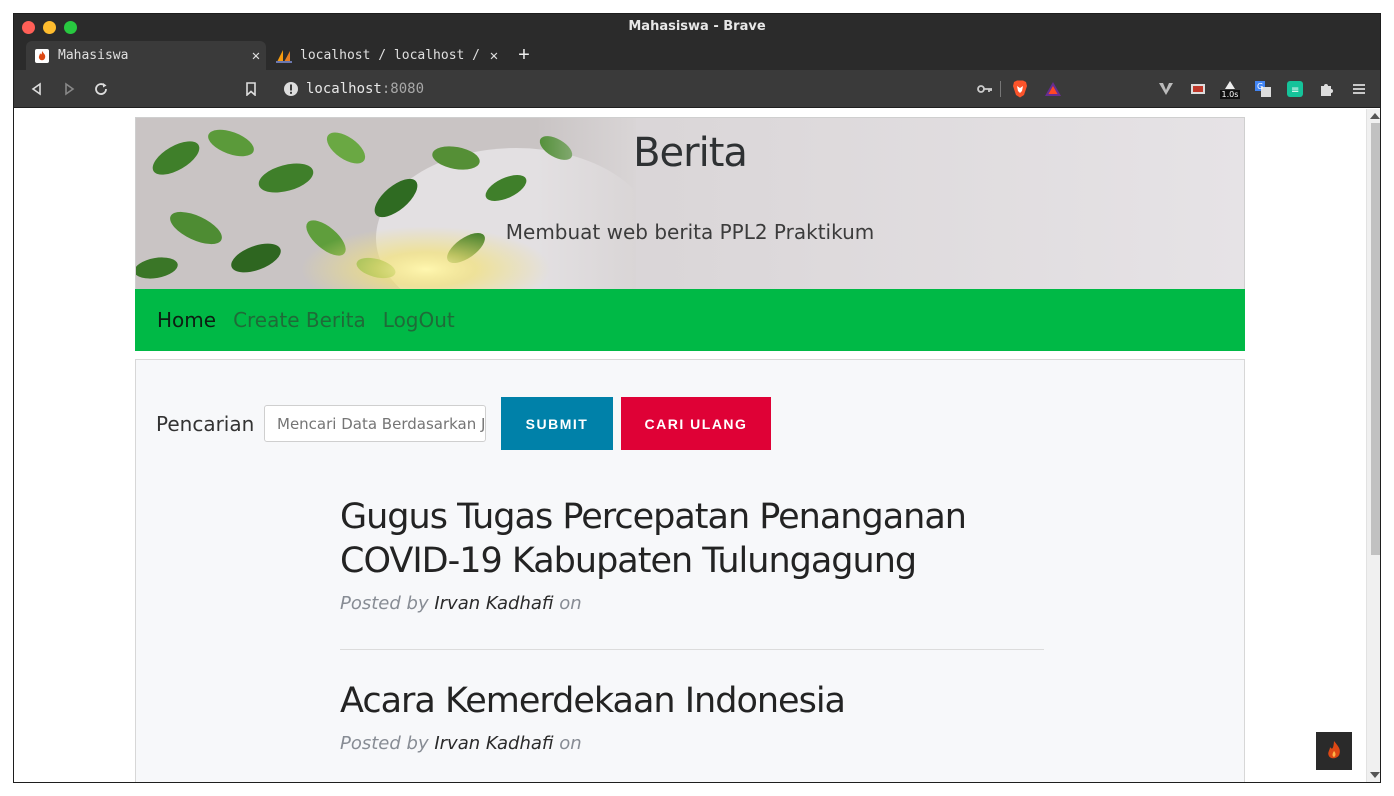 The width and height of the screenshot is (1394, 796). Describe the element at coordinates (299, 320) in the screenshot. I see `nav-create-berita-link: Create Berita` at that location.